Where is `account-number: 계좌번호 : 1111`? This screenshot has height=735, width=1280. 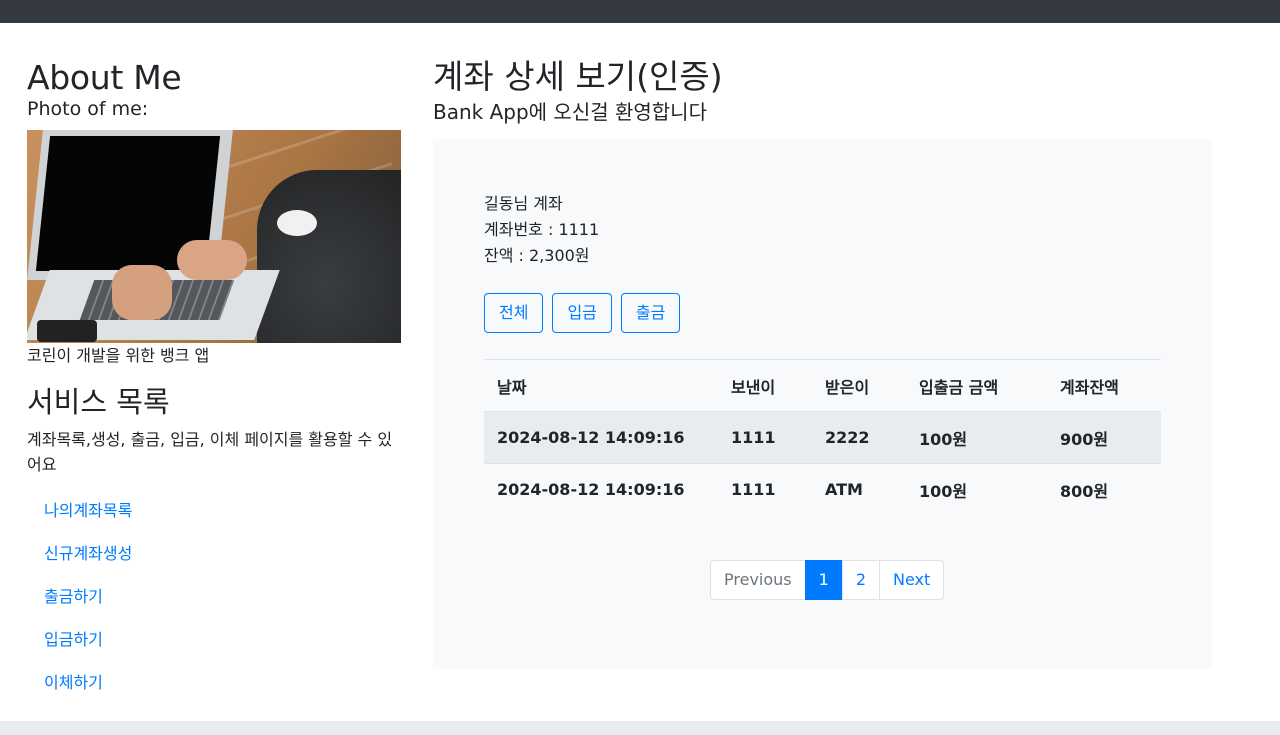
account-number: 계좌번호 : 1111 is located at coordinates (542, 229).